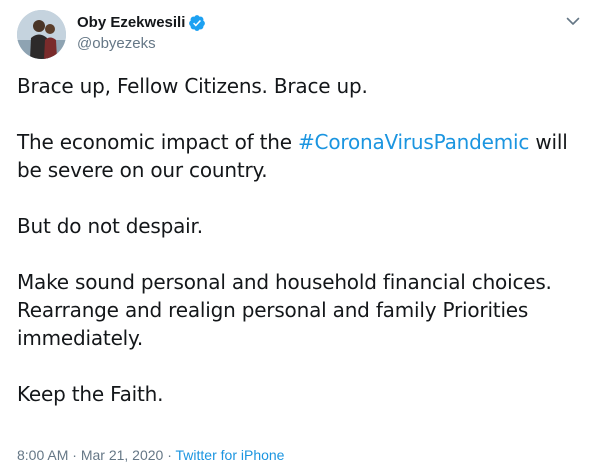 The height and width of the screenshot is (468, 600). What do you see at coordinates (141, 44) in the screenshot?
I see `handle: @obyezeks` at bounding box center [141, 44].